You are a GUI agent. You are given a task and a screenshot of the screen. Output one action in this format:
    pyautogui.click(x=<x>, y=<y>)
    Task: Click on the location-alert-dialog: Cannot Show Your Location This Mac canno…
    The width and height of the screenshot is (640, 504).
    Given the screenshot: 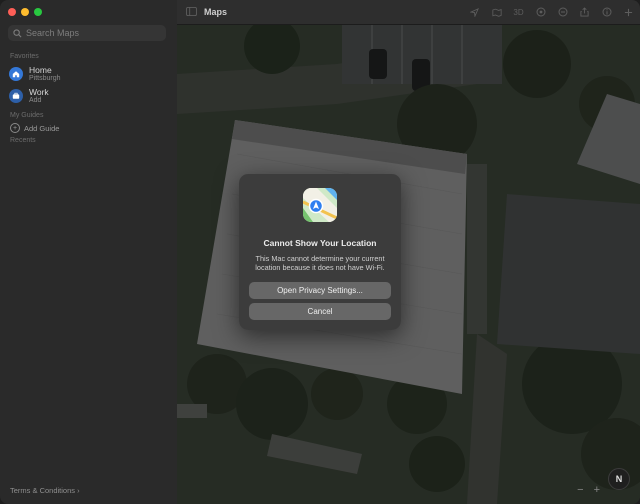 What is the action you would take?
    pyautogui.click(x=320, y=252)
    